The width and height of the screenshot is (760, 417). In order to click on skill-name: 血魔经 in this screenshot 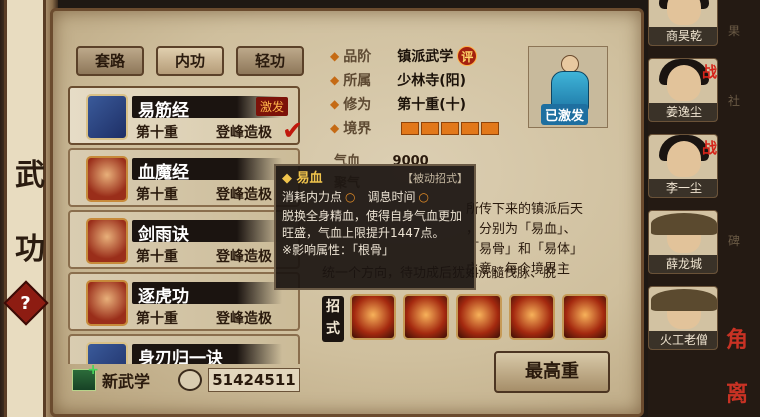, I will do `click(163, 173)`.